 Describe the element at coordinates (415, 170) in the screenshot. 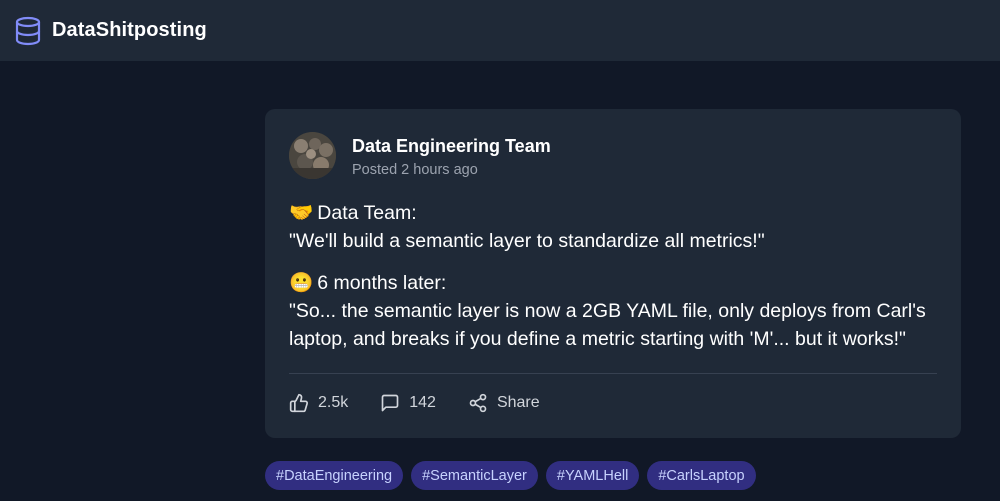

I see `post-timestamp: Posted 2 hours ago` at that location.